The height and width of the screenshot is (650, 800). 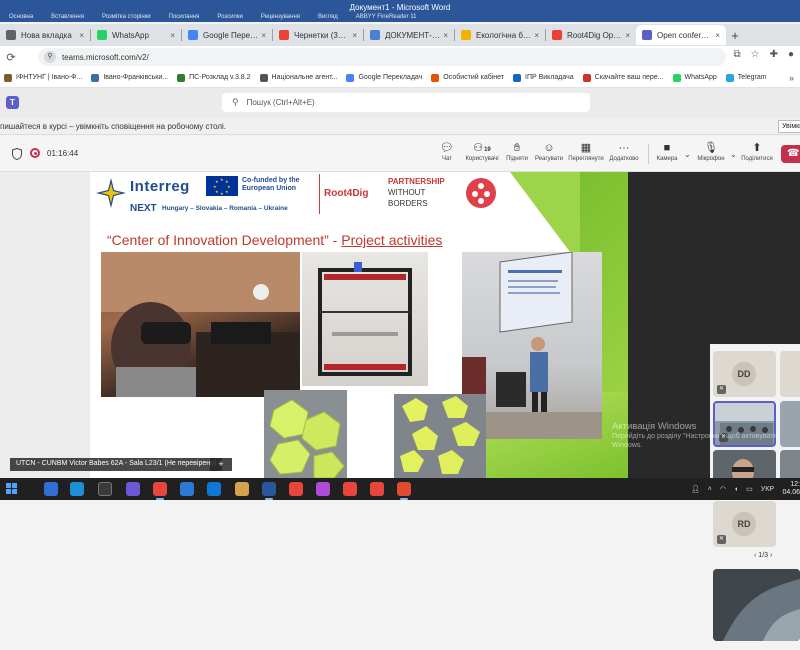 I want to click on share-button: ⬆ Поділитися, so click(x=757, y=151).